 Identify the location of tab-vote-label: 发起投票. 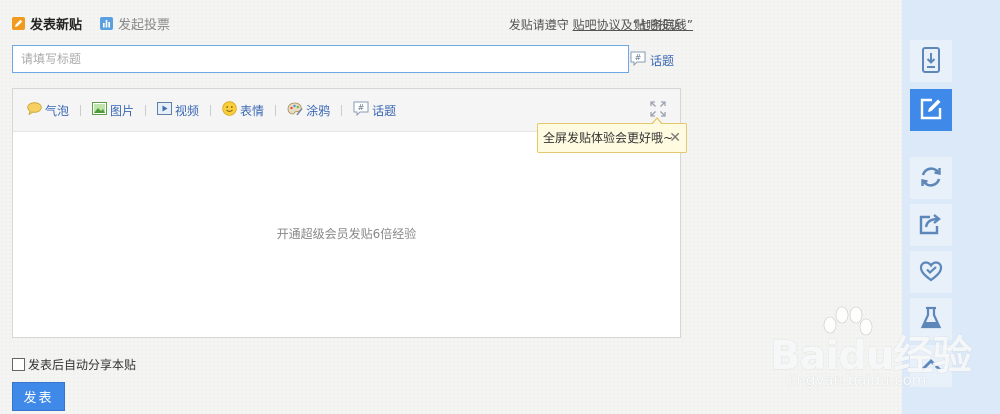
(144, 25).